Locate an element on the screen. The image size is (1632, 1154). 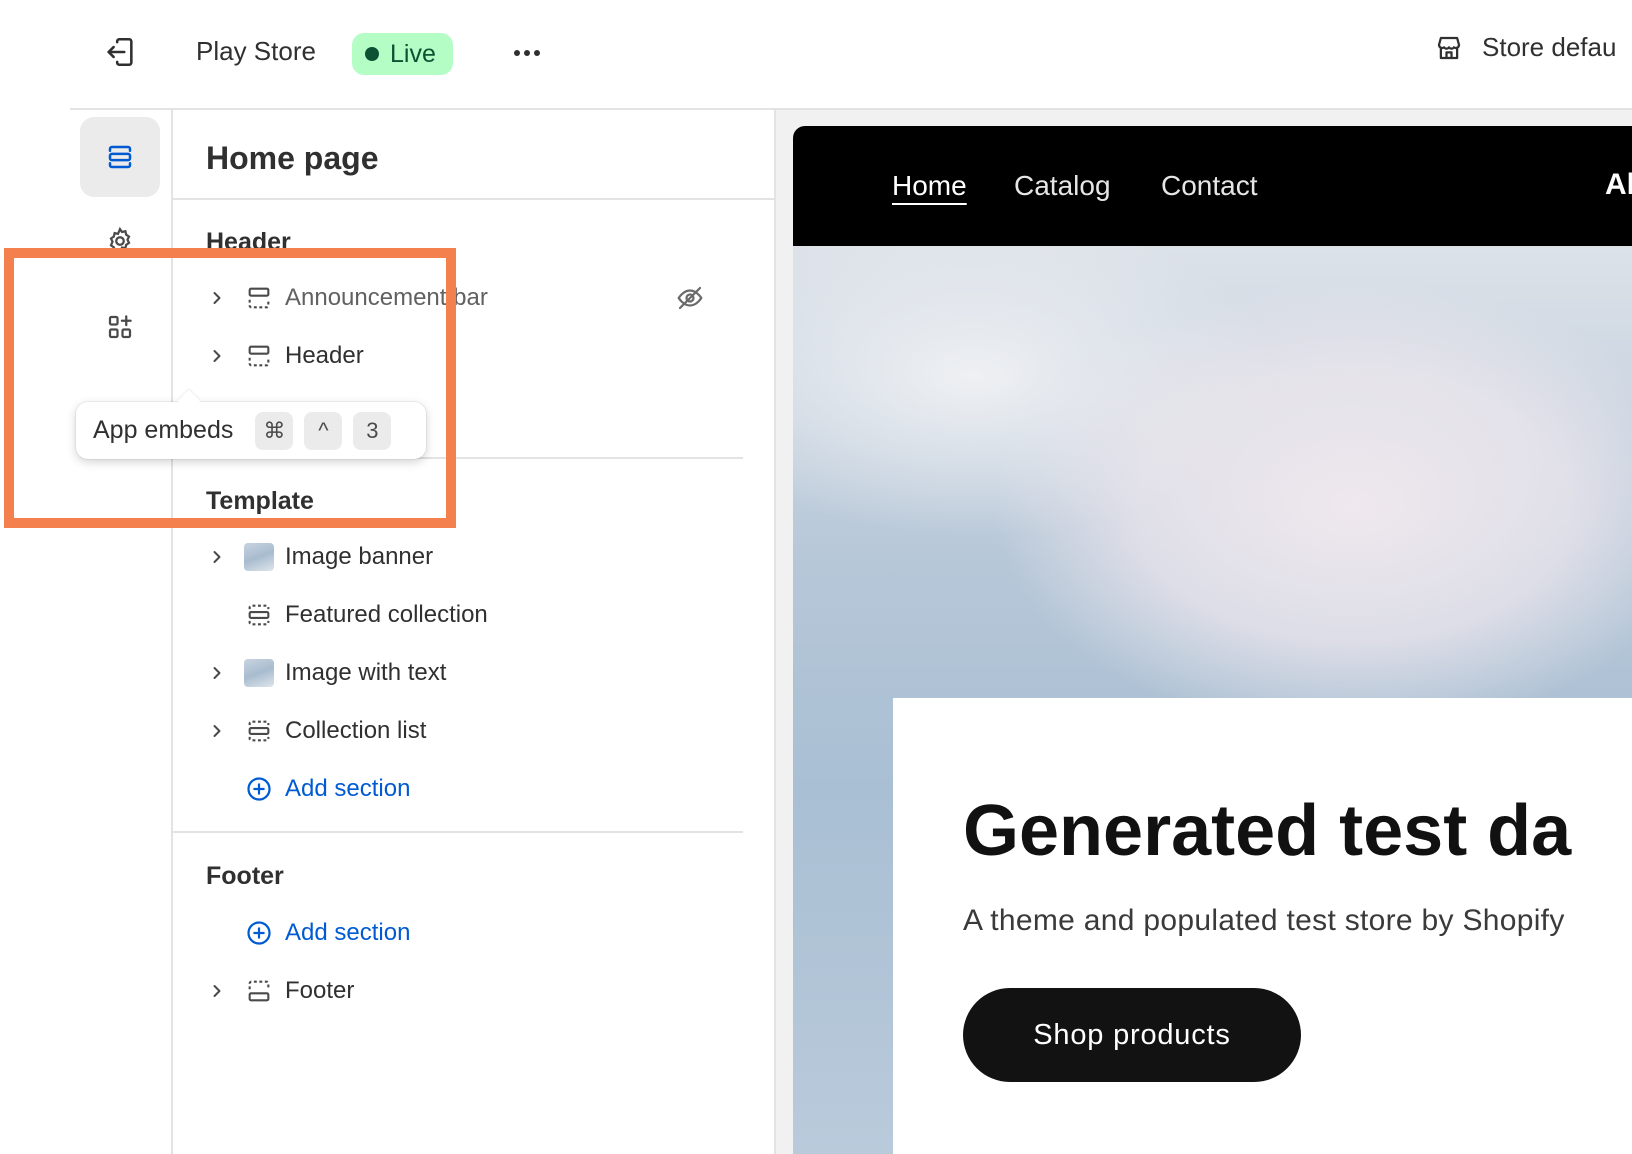
store-default-label: Store defau is located at coordinates (1549, 47).